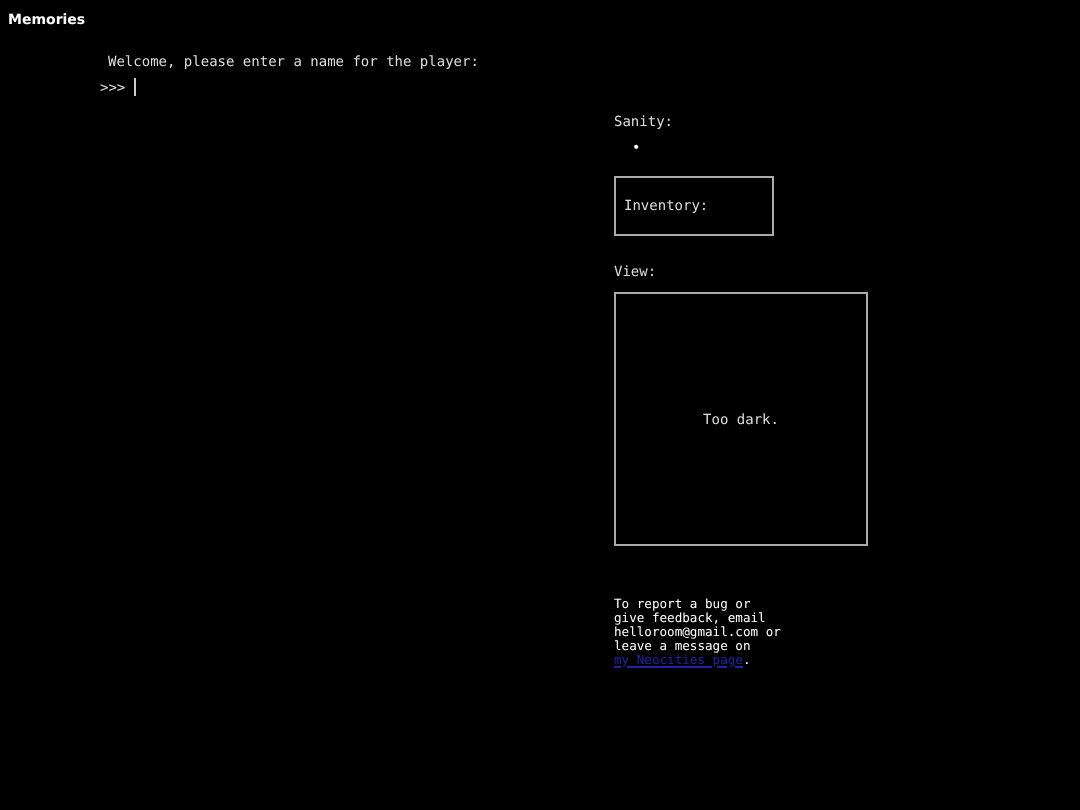 This screenshot has width=1080, height=810. I want to click on text-cursor, so click(134, 87).